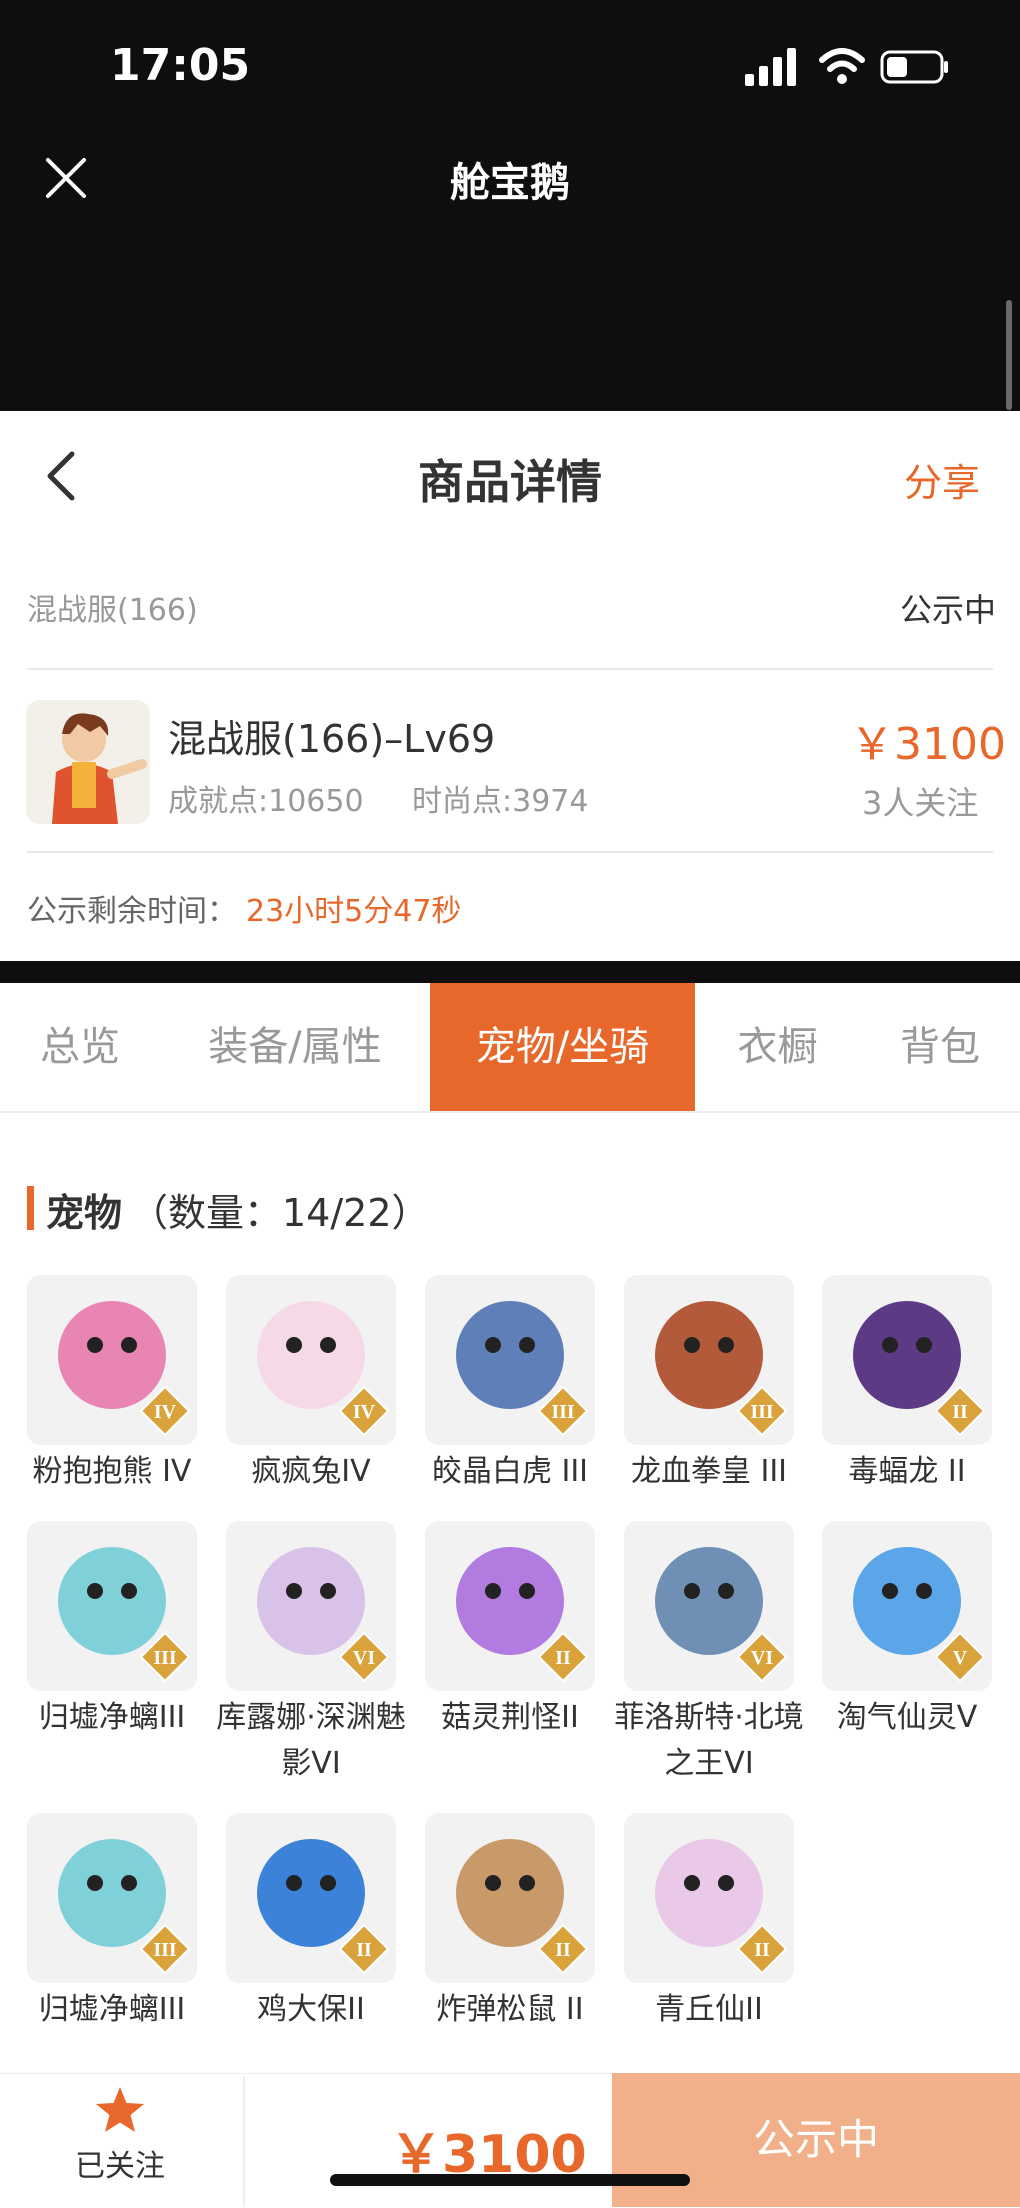 The width and height of the screenshot is (1020, 2208). Describe the element at coordinates (510, 482) in the screenshot. I see `page-title: 商品详情` at that location.